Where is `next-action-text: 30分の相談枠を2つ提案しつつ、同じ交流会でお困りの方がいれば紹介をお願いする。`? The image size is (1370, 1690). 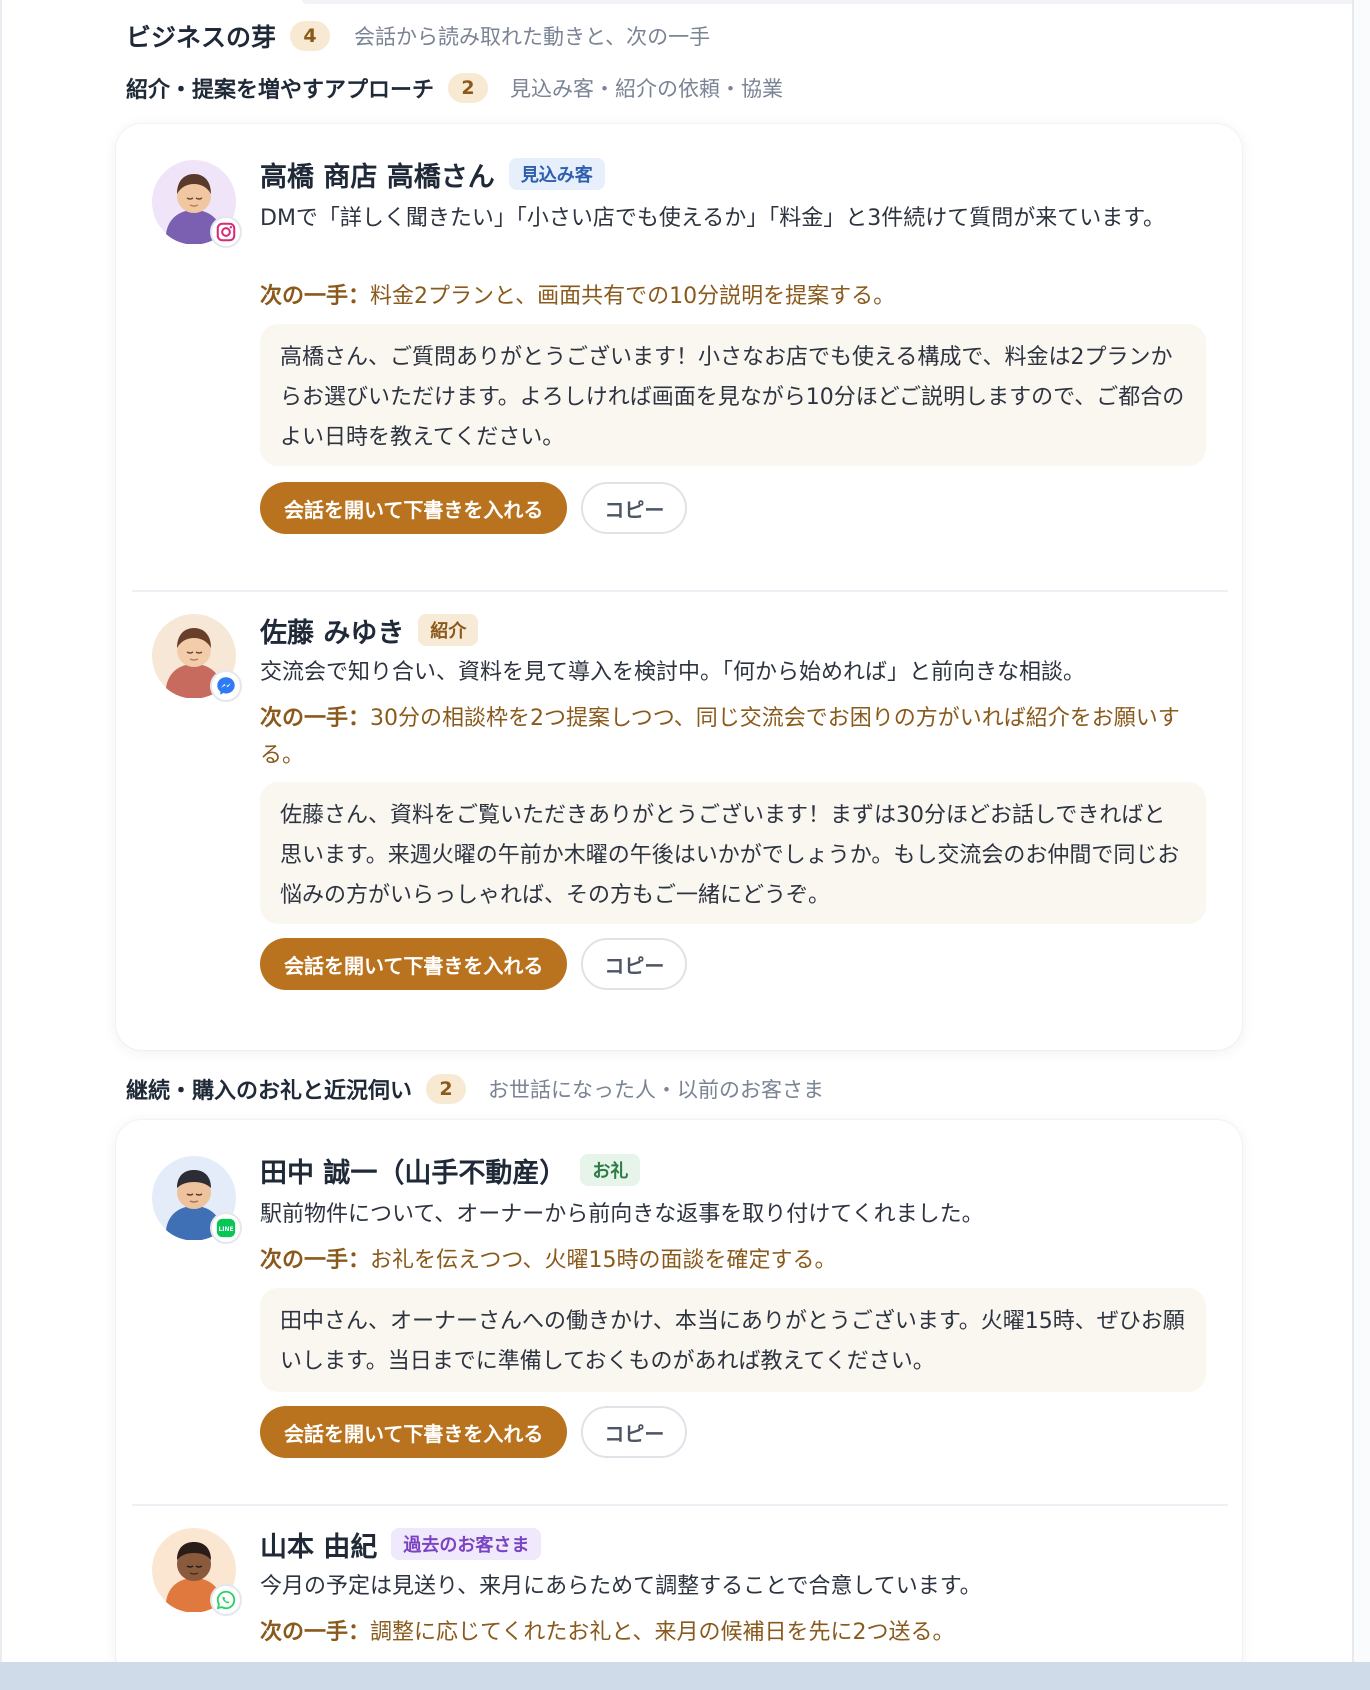
next-action-text: 30分の相談枠を2つ提案しつつ、同じ交流会でお困りの方がいれば紹介をお願いする。 is located at coordinates (720, 737).